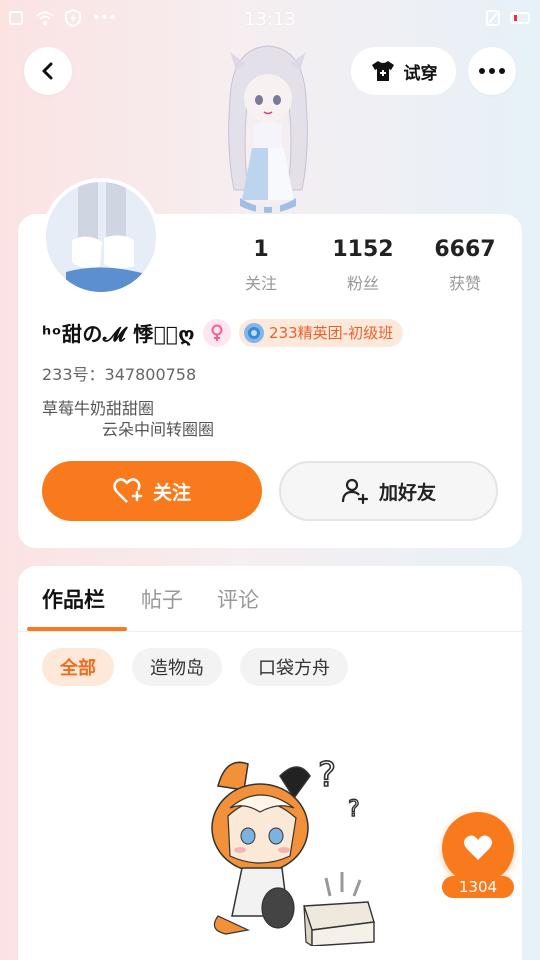  What do you see at coordinates (261, 265) in the screenshot?
I see `stat-following: 1 关注` at bounding box center [261, 265].